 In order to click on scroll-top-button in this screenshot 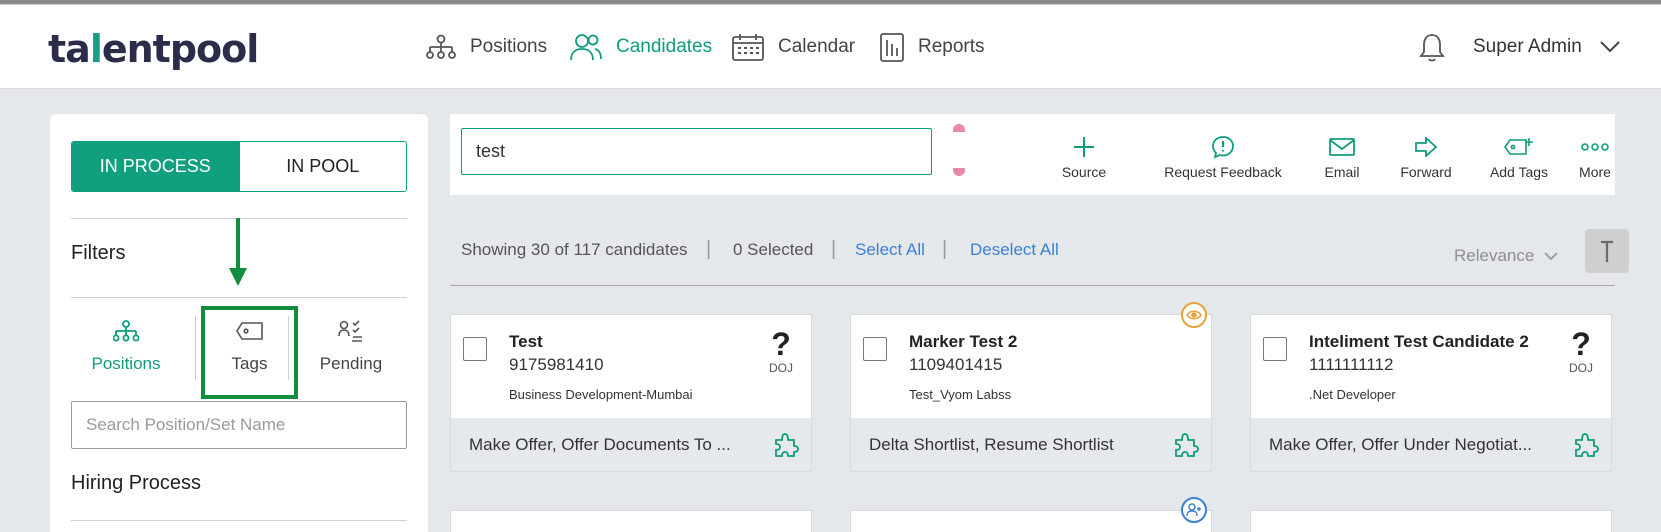, I will do `click(1607, 251)`.